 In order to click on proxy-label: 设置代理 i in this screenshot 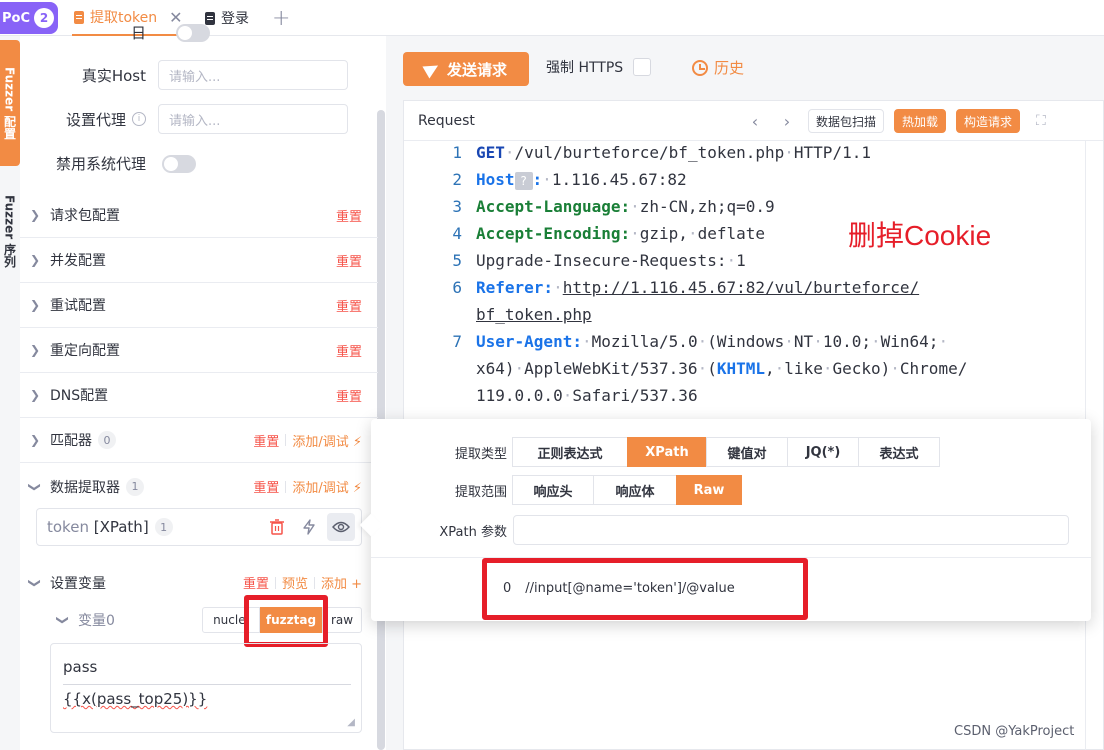, I will do `click(89, 119)`.